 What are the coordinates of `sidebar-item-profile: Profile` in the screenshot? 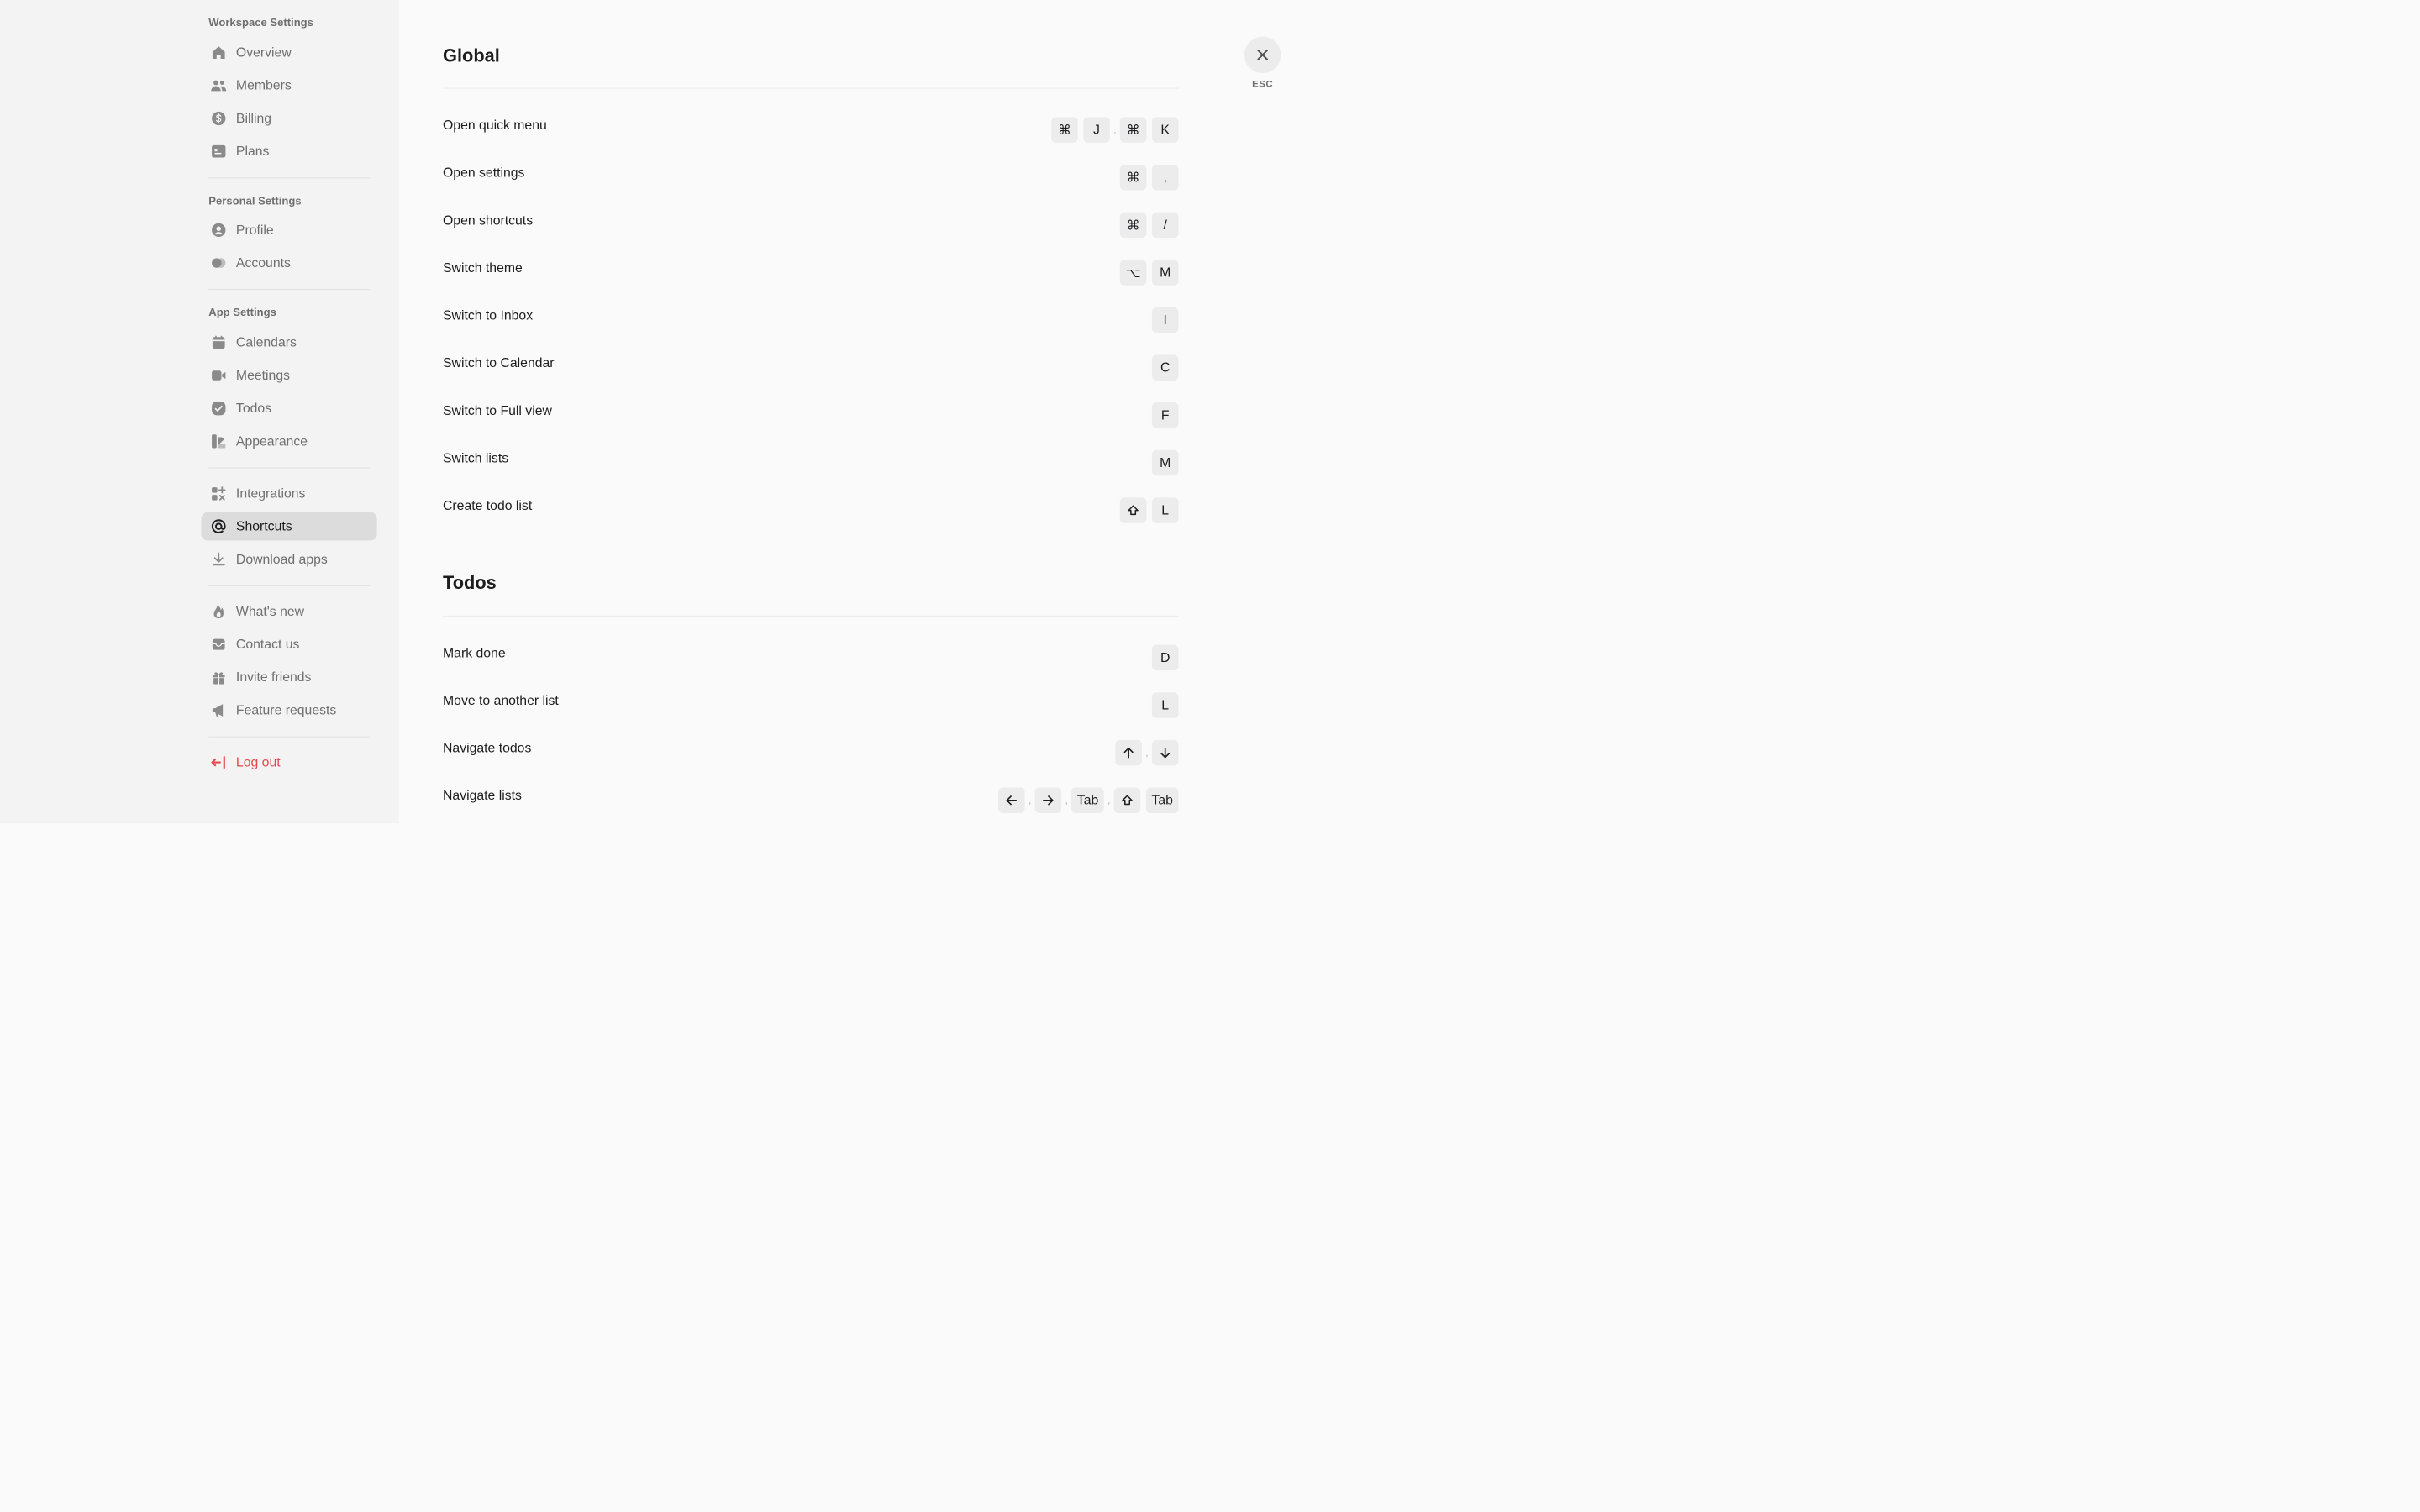 It's located at (289, 230).